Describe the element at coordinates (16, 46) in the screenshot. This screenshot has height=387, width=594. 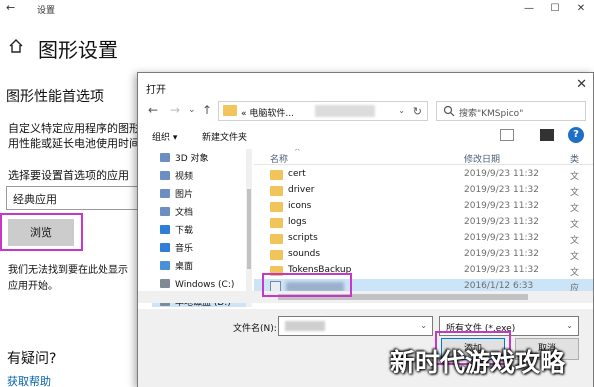
I see `home-icon` at that location.